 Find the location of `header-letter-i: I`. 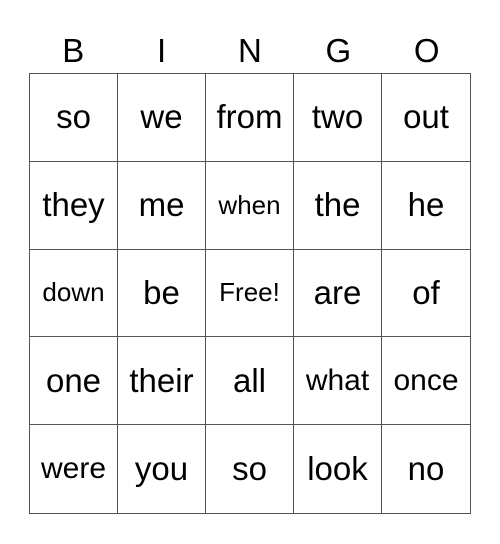

header-letter-i: I is located at coordinates (162, 50).